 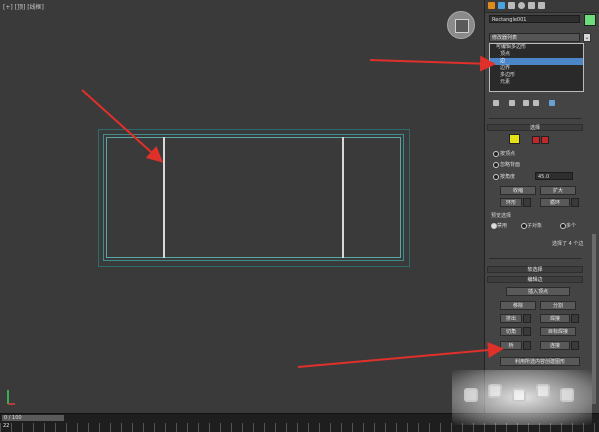 I want to click on create-tab-icon, so click(x=491, y=5).